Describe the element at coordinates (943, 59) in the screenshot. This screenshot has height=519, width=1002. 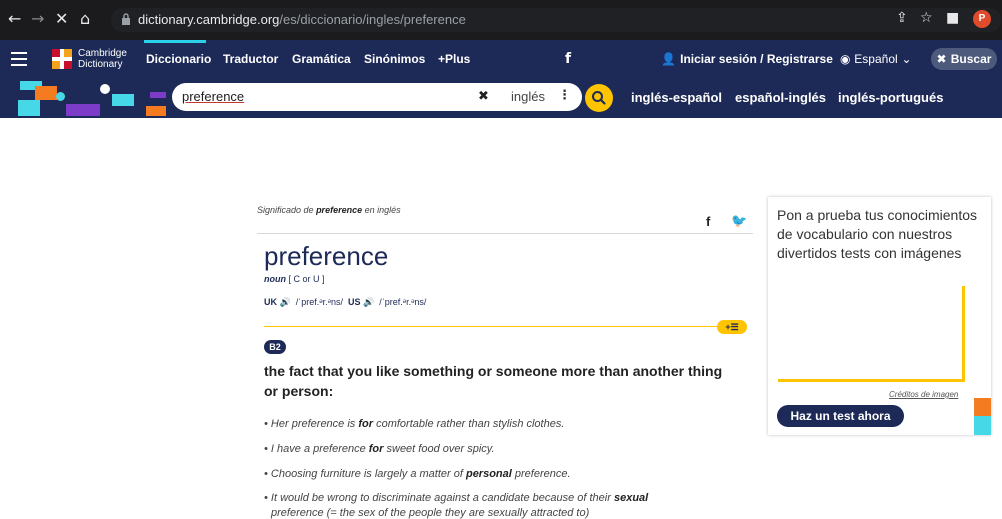
I see `close-icon: ✖` at that location.